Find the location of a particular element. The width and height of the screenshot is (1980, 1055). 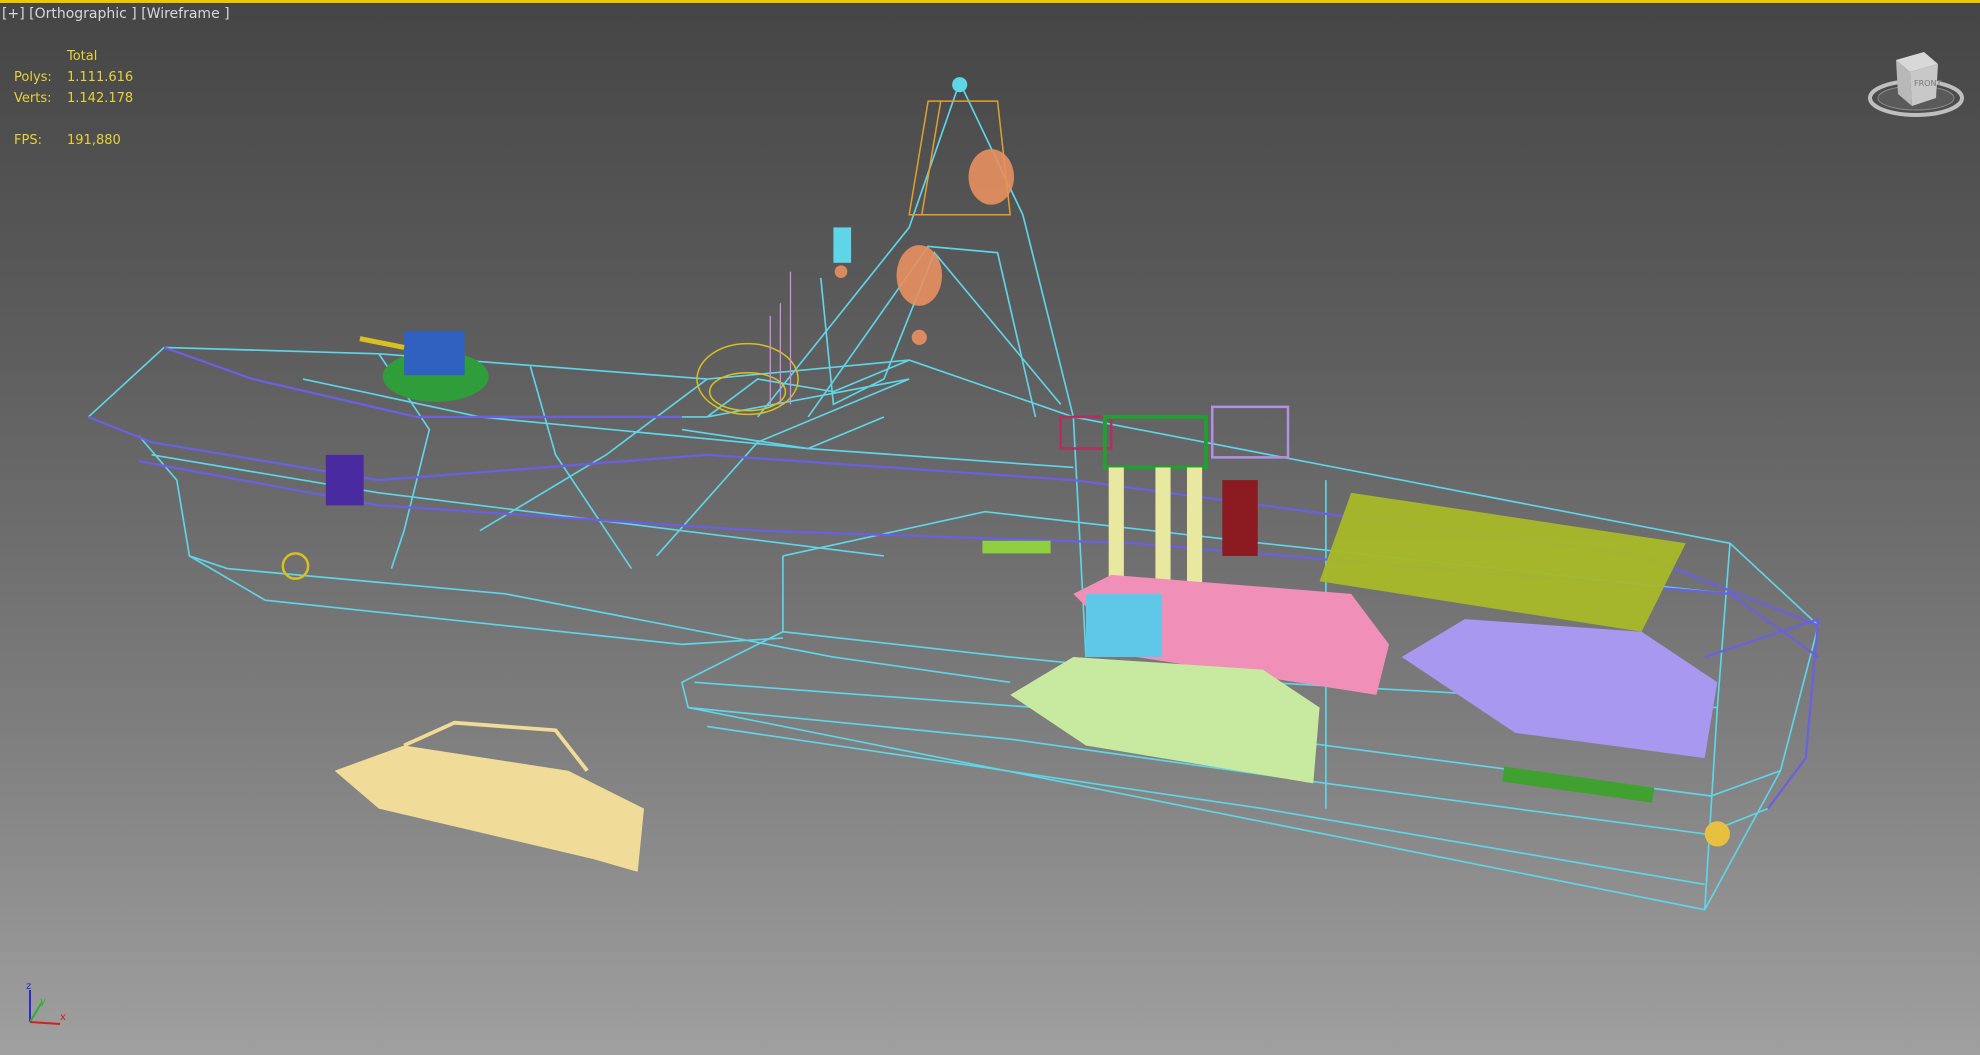

viewport-label: [+] [Orthographic ] [Wireframe ] is located at coordinates (116, 14).